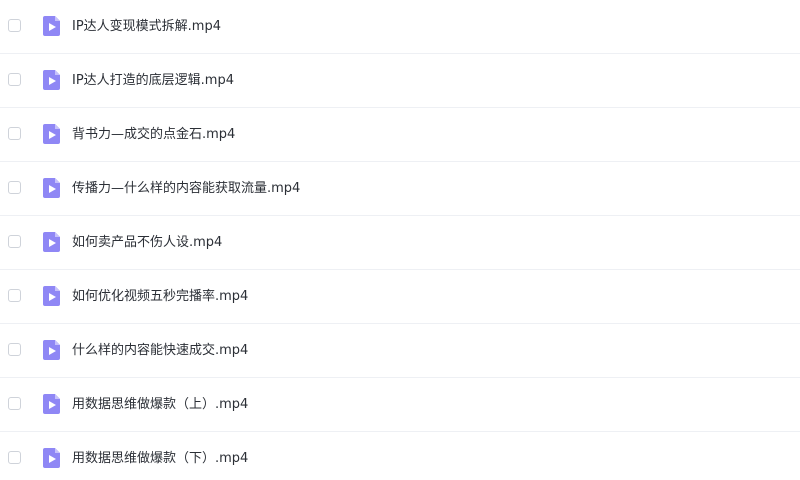 The height and width of the screenshot is (480, 800). Describe the element at coordinates (153, 135) in the screenshot. I see `file-name: 背书力—成交的点金石.mp4` at that location.